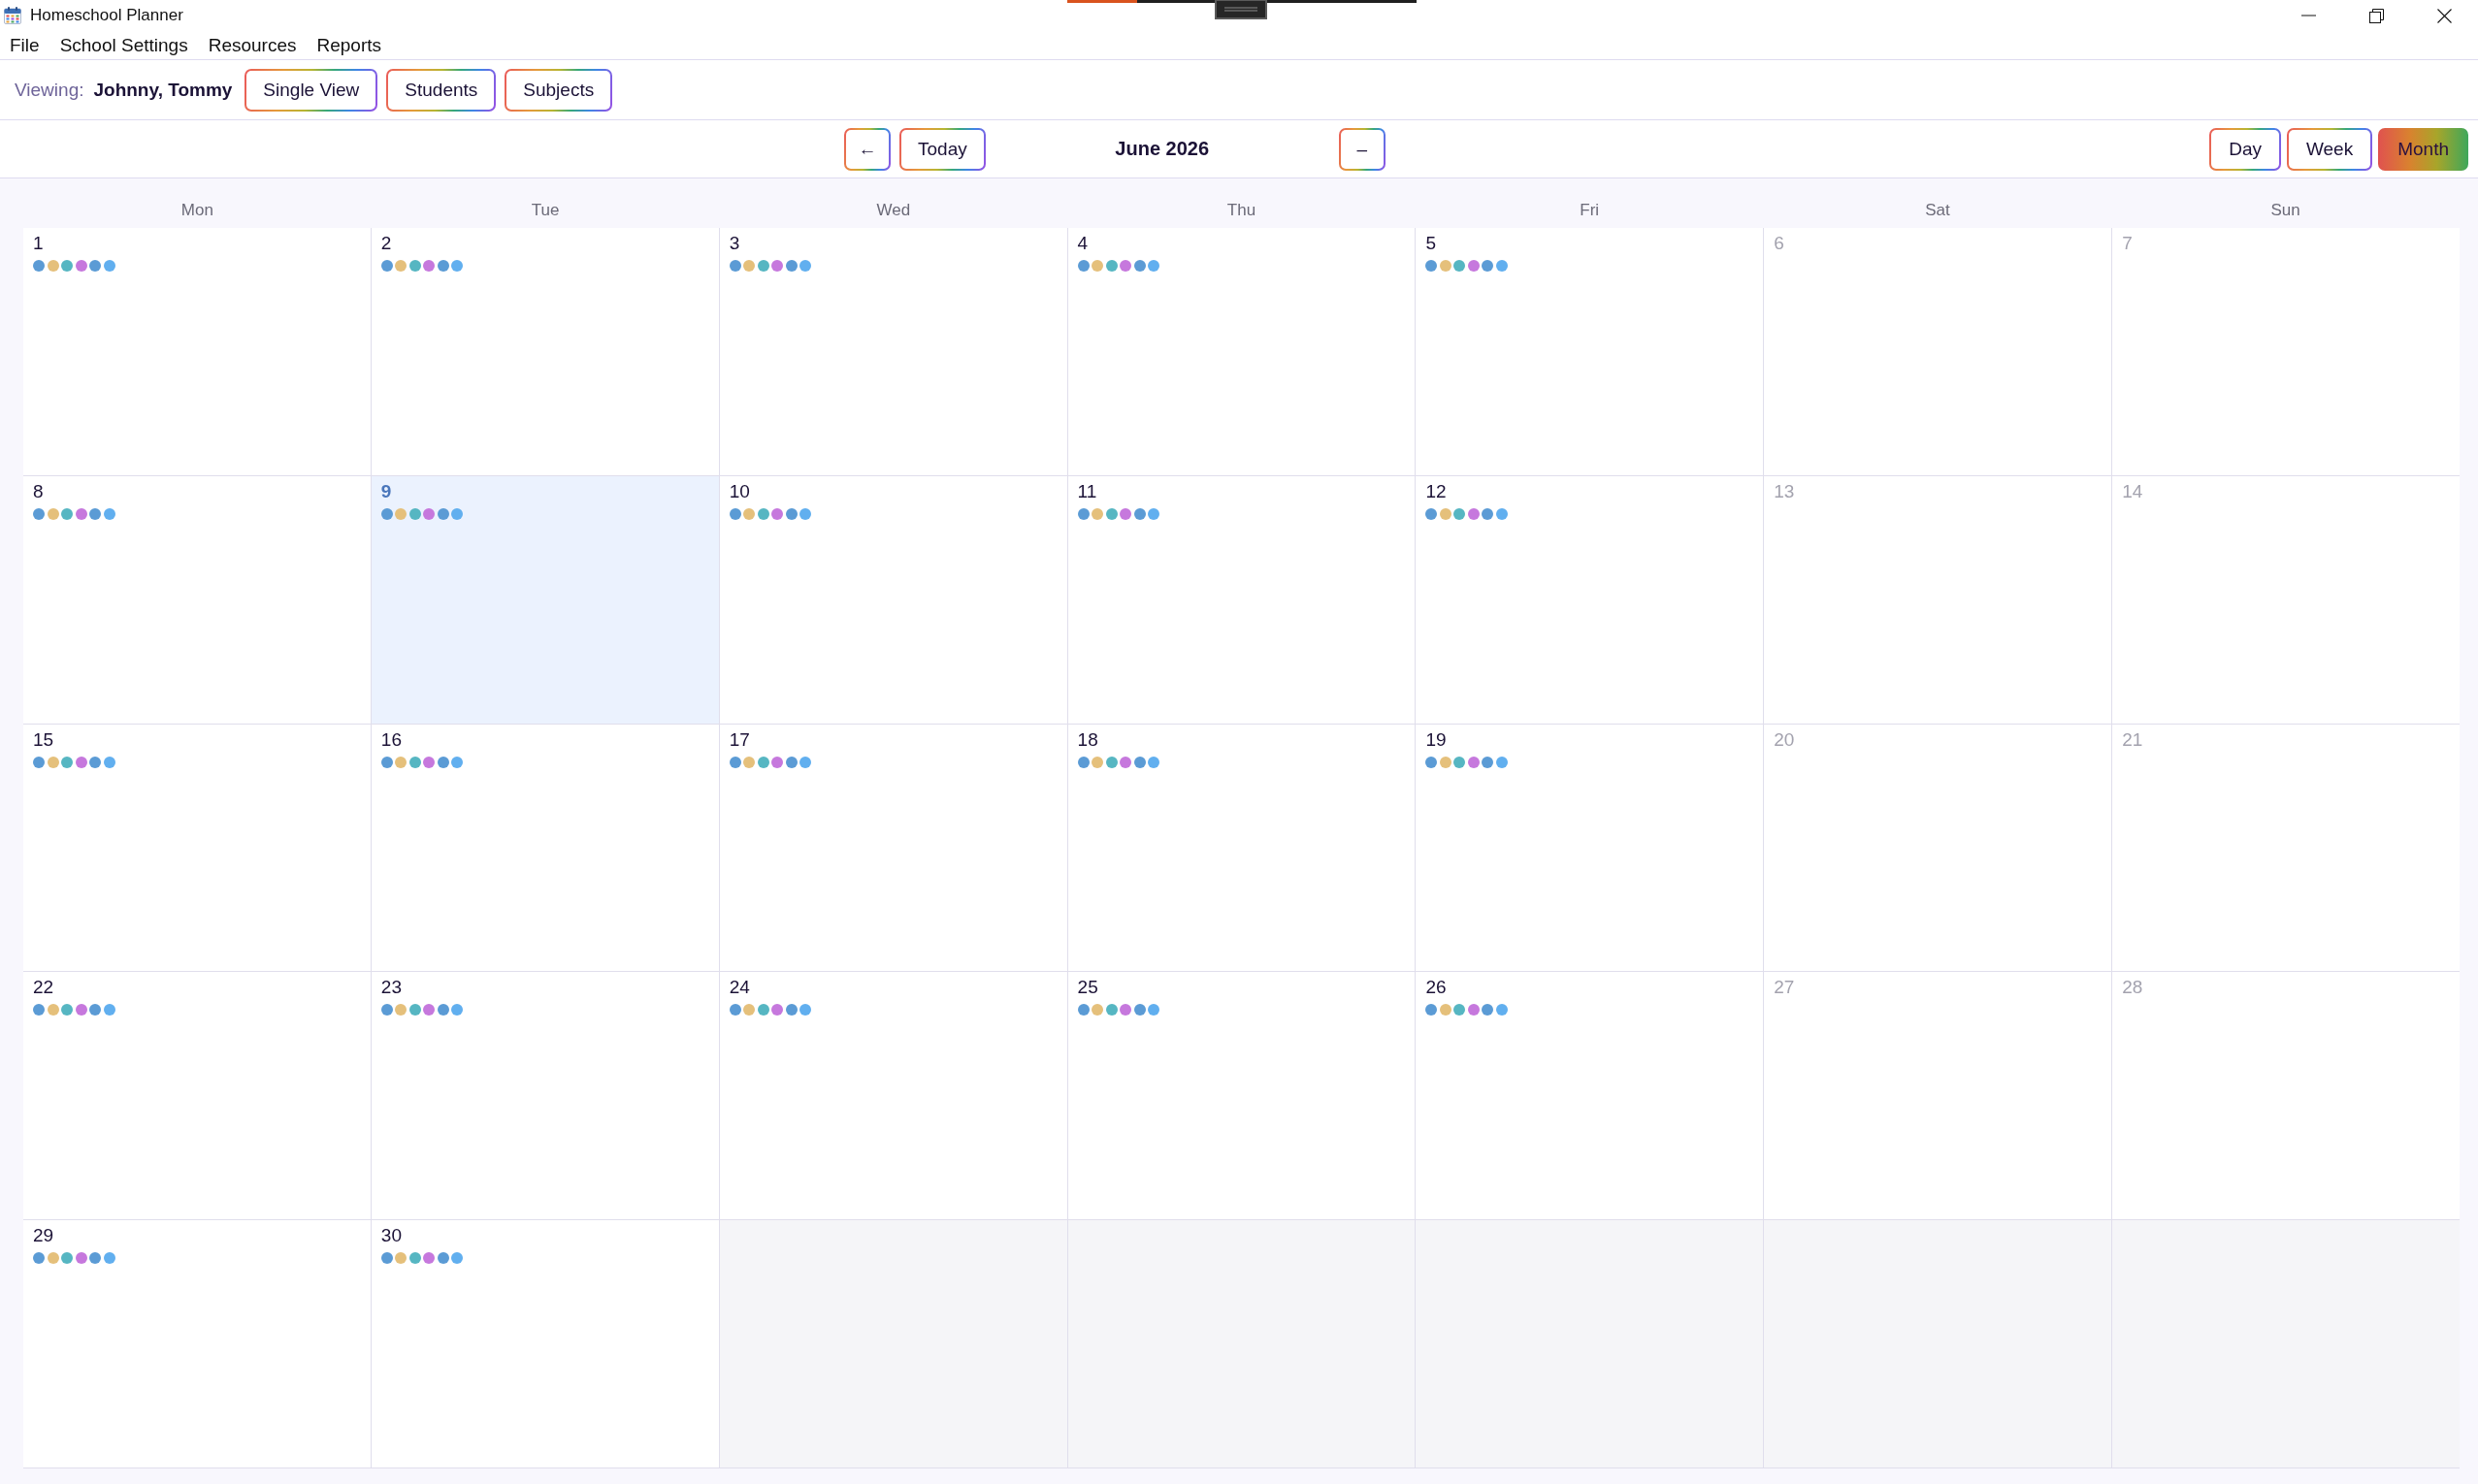 The height and width of the screenshot is (1484, 2478). What do you see at coordinates (2127, 243) in the screenshot?
I see `day-number: 7` at bounding box center [2127, 243].